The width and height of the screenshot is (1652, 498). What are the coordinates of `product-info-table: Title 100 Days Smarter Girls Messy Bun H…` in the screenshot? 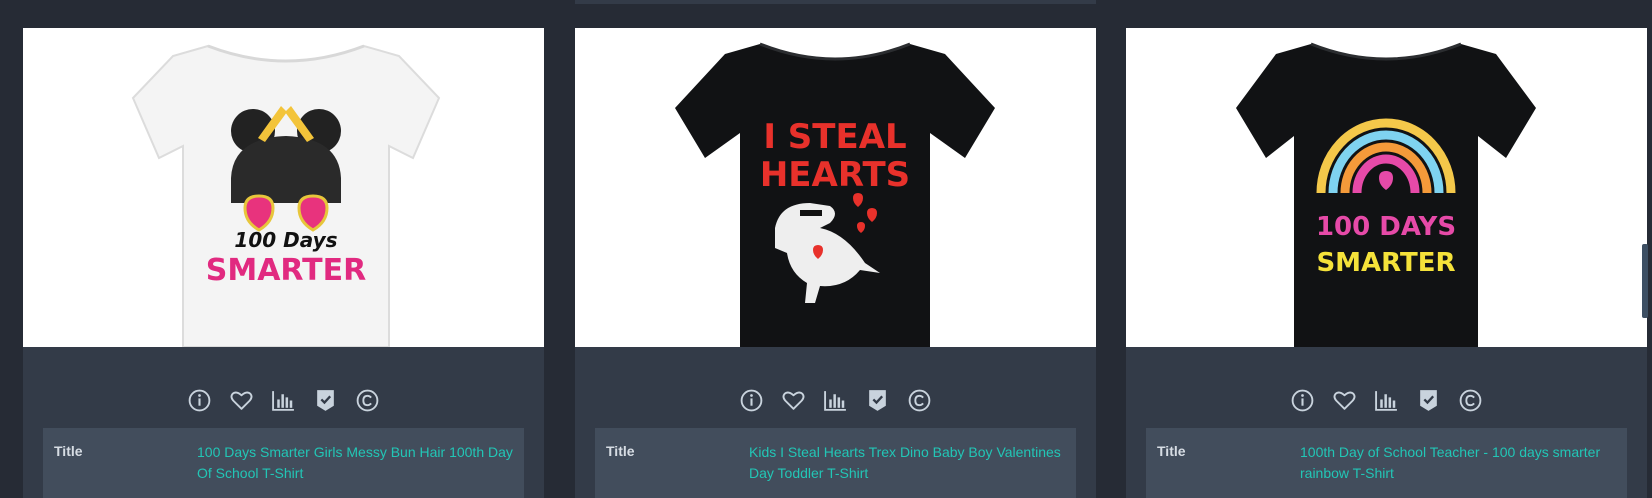 It's located at (283, 463).